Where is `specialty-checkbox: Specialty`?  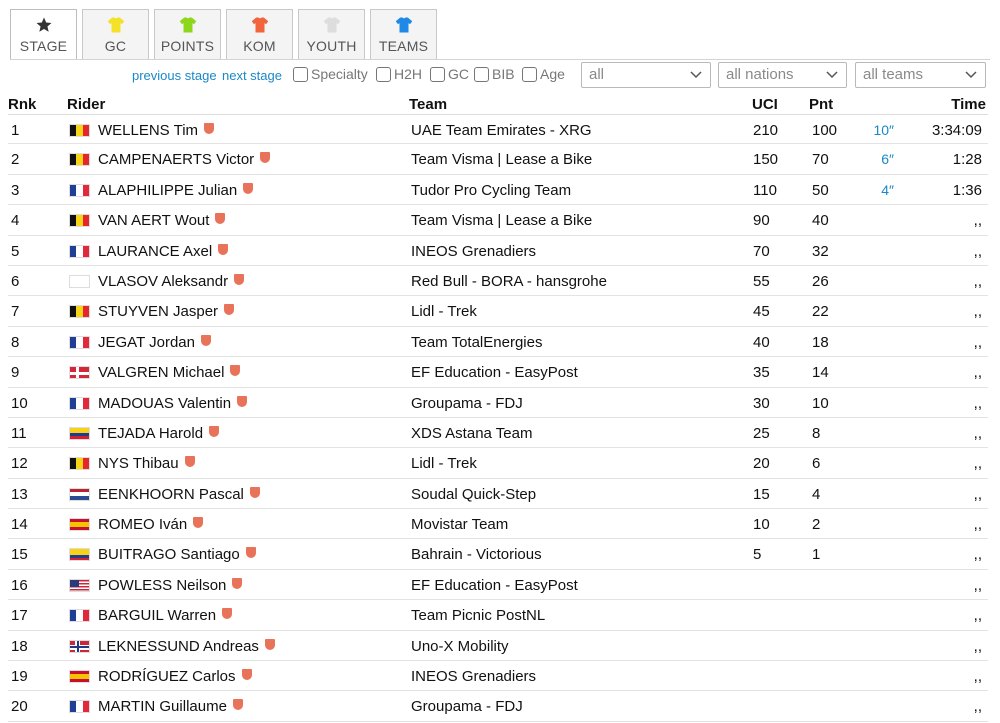 specialty-checkbox: Specialty is located at coordinates (330, 74).